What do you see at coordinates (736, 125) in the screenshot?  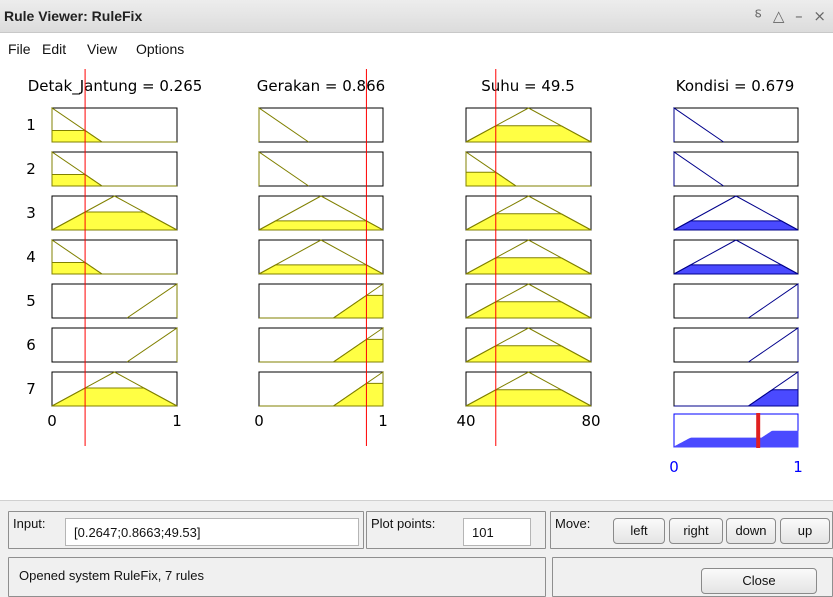 I see `kondisi-rule-1-box` at bounding box center [736, 125].